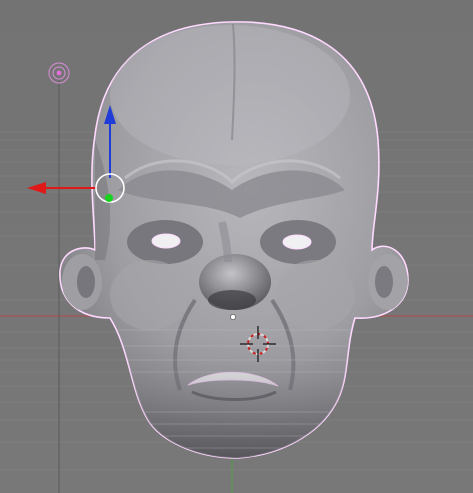 The height and width of the screenshot is (493, 473). I want to click on right-eye, so click(297, 242).